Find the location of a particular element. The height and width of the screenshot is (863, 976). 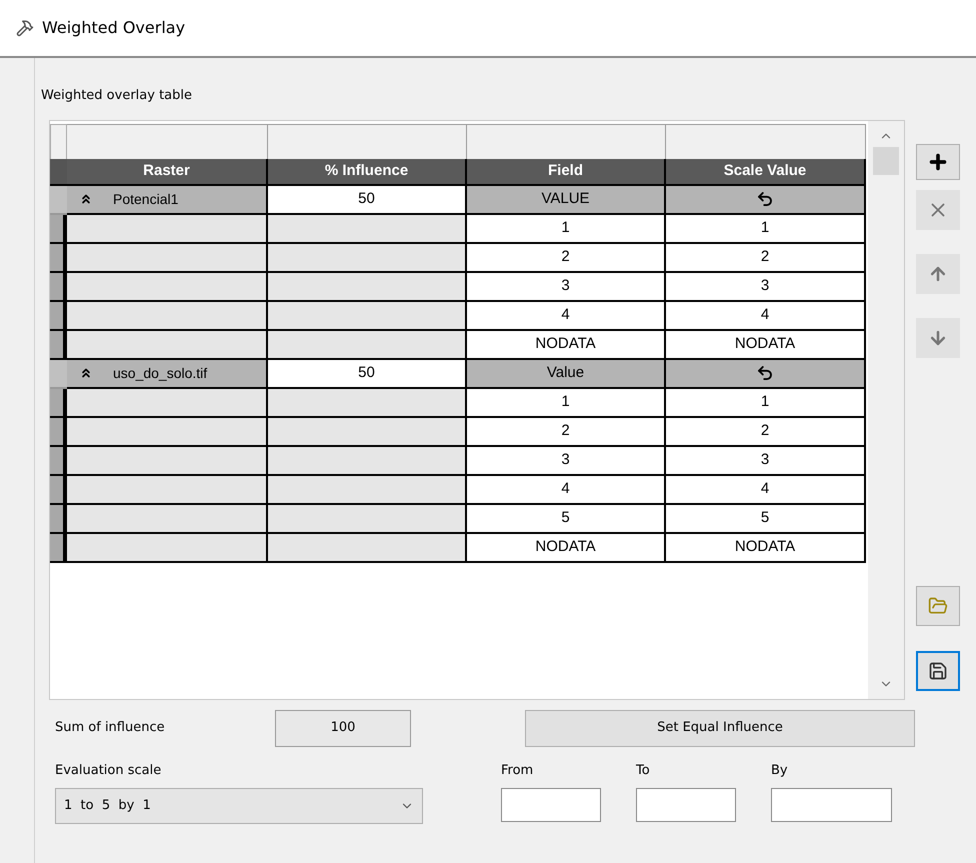

raster-name: uso_do_solo.tif is located at coordinates (160, 373).